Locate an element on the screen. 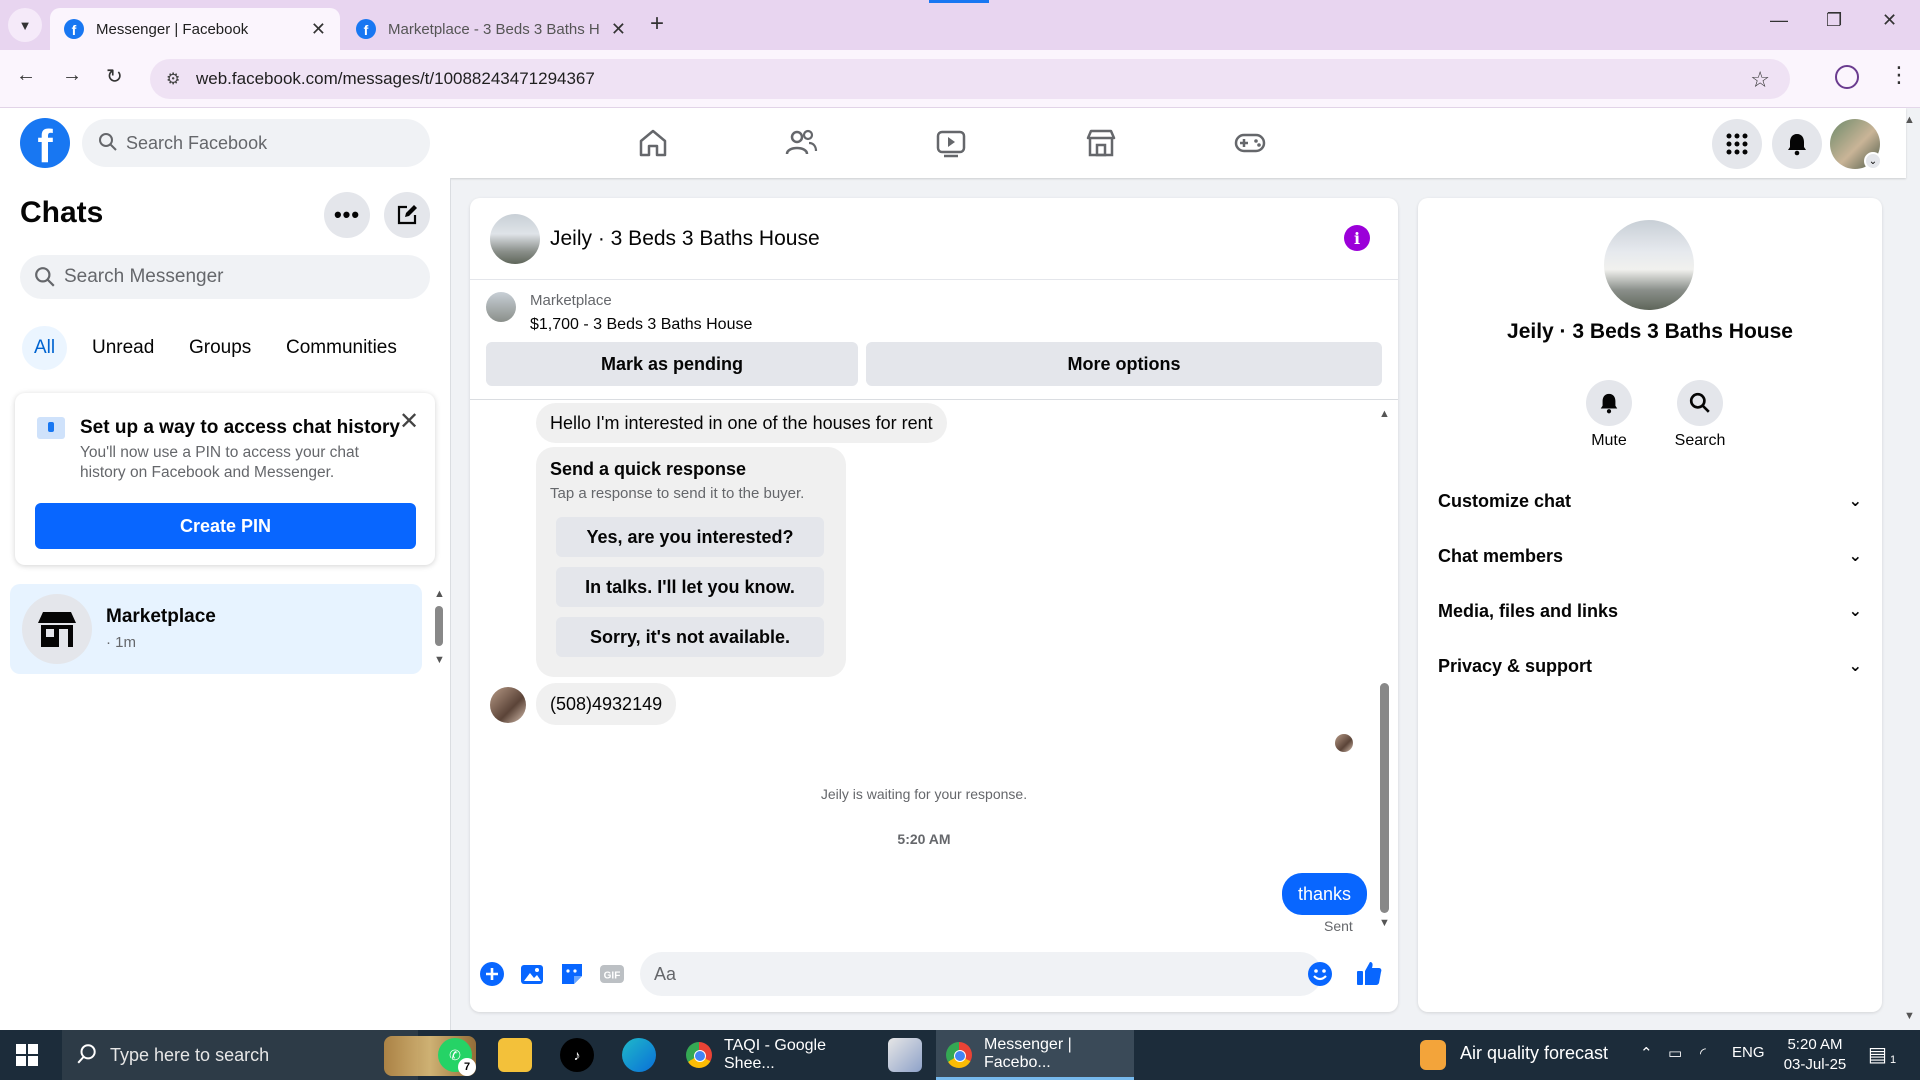  mute-button: Mute is located at coordinates (1609, 415).